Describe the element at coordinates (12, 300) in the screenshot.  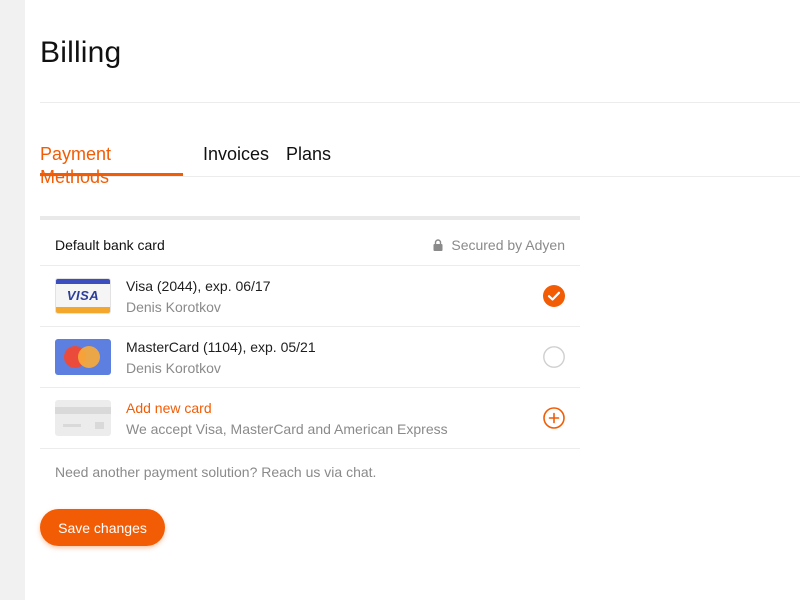
I see `left-rail` at that location.